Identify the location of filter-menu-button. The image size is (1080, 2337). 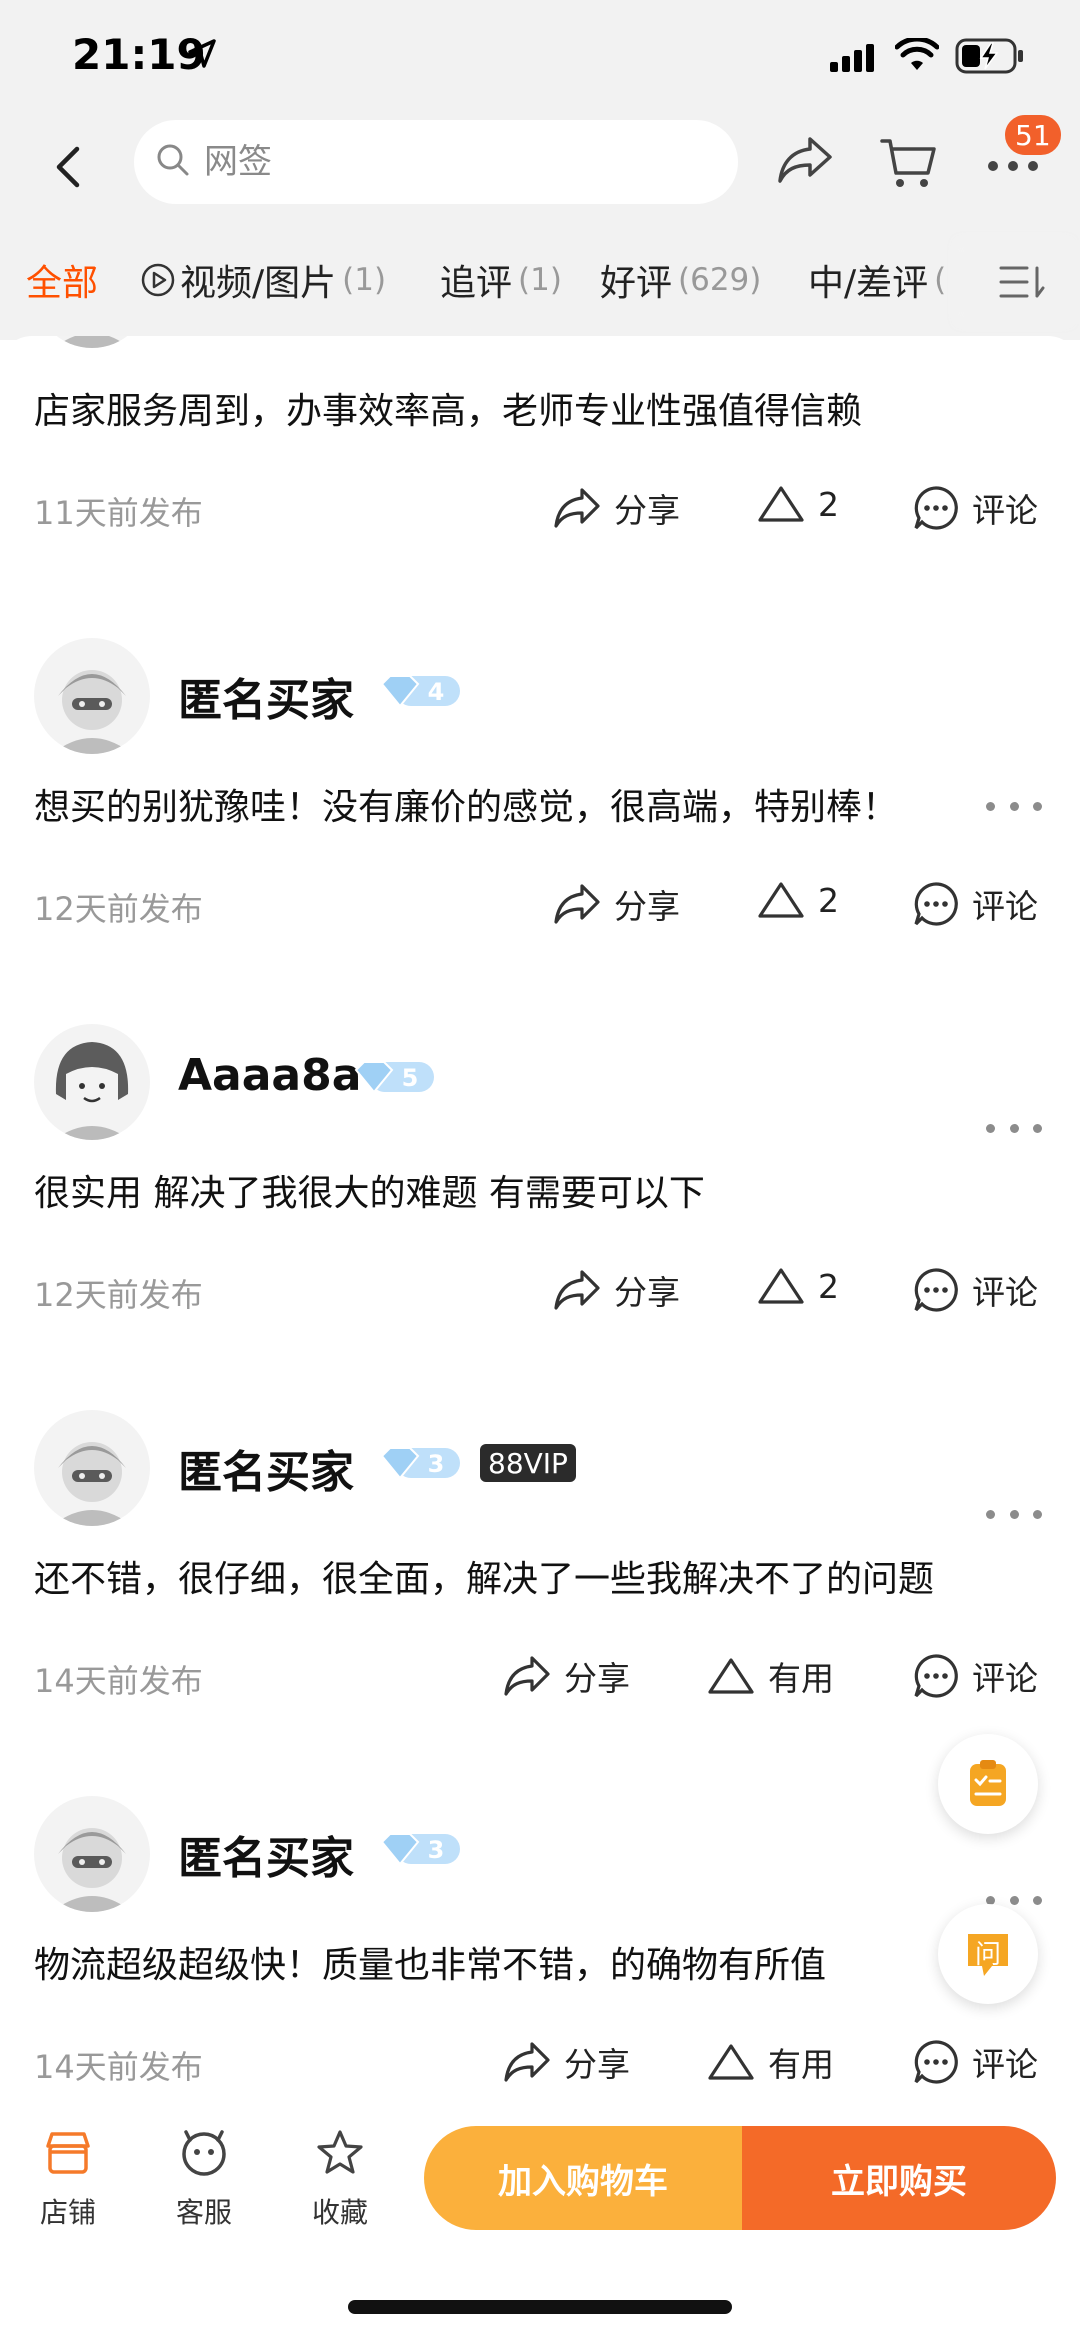
(1022, 282).